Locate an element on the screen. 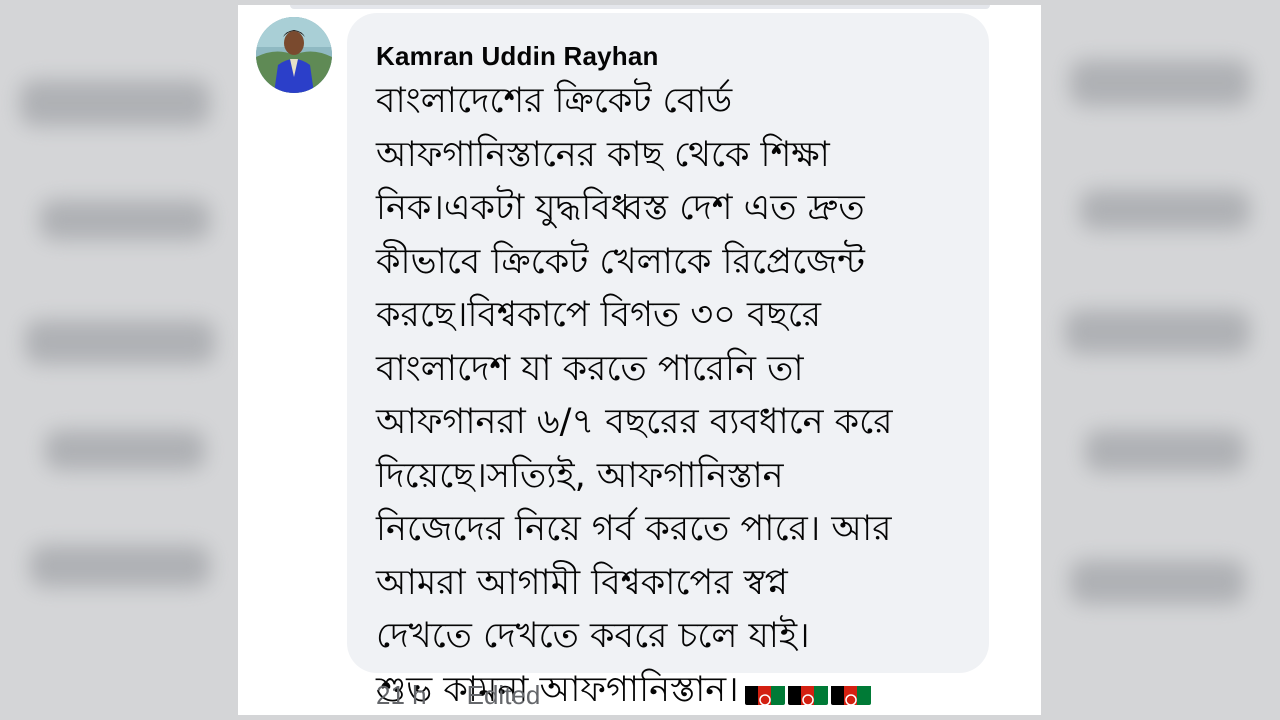 This screenshot has width=1280, height=720. comment-line: দিয়েছে।সত্যিই, আফগানিস্তান is located at coordinates (580, 475).